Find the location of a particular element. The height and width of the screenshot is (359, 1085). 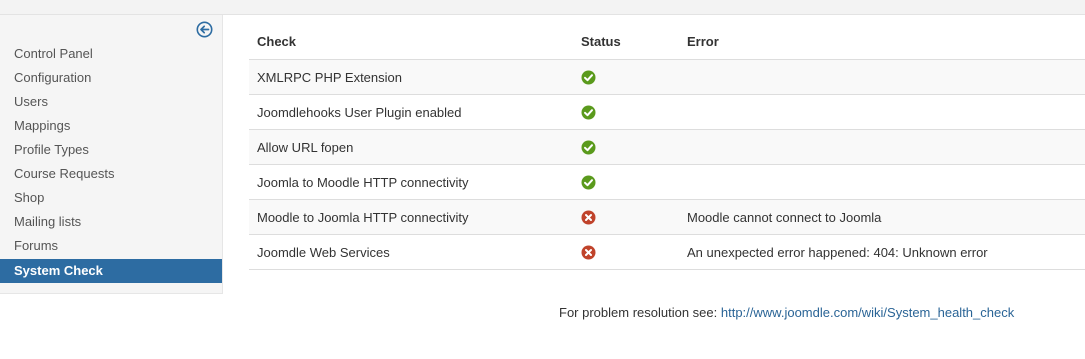

arrow-circle-left-icon is located at coordinates (204, 29).